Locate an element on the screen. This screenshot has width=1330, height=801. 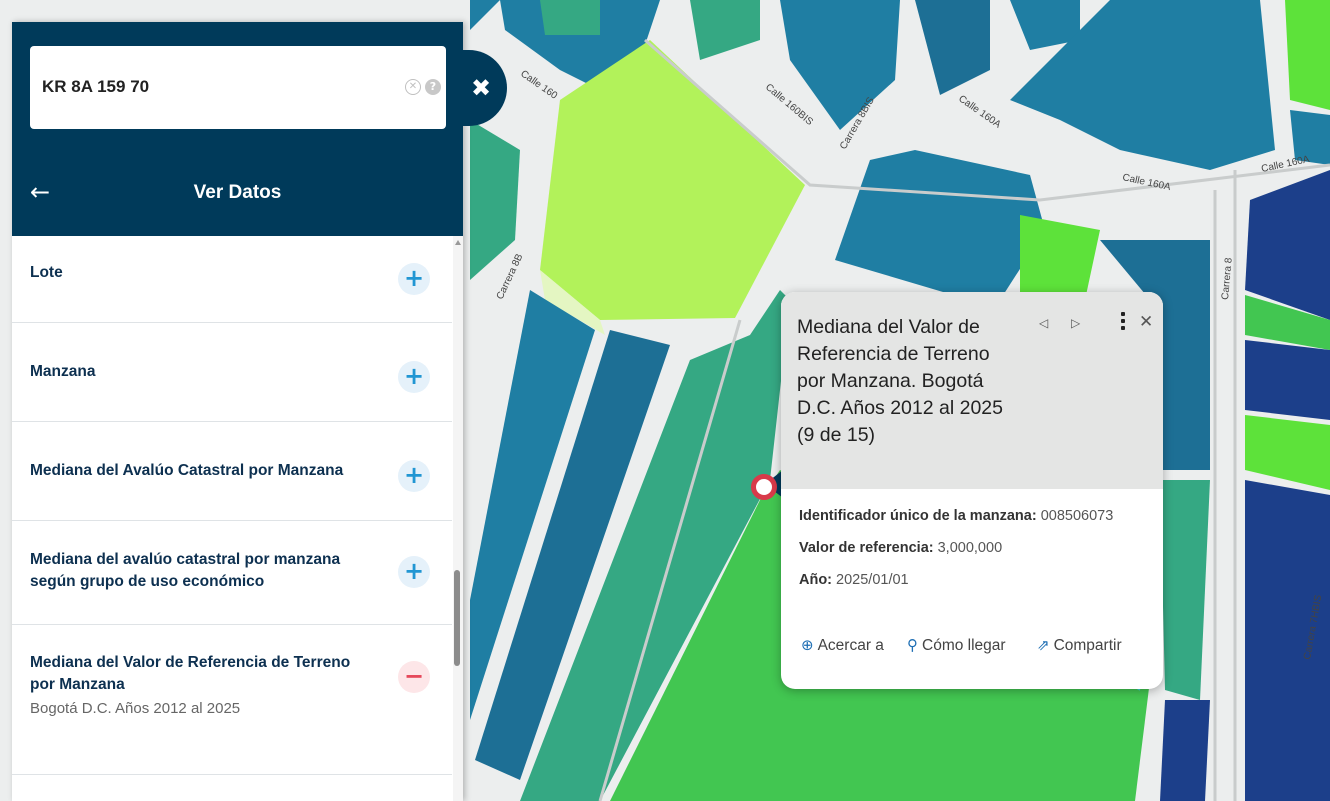
attribute-label: Valor de referencia: is located at coordinates (866, 548).